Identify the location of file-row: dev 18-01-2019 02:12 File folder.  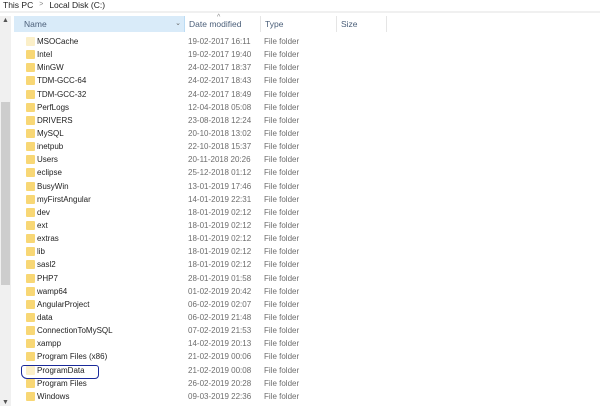
(204, 212).